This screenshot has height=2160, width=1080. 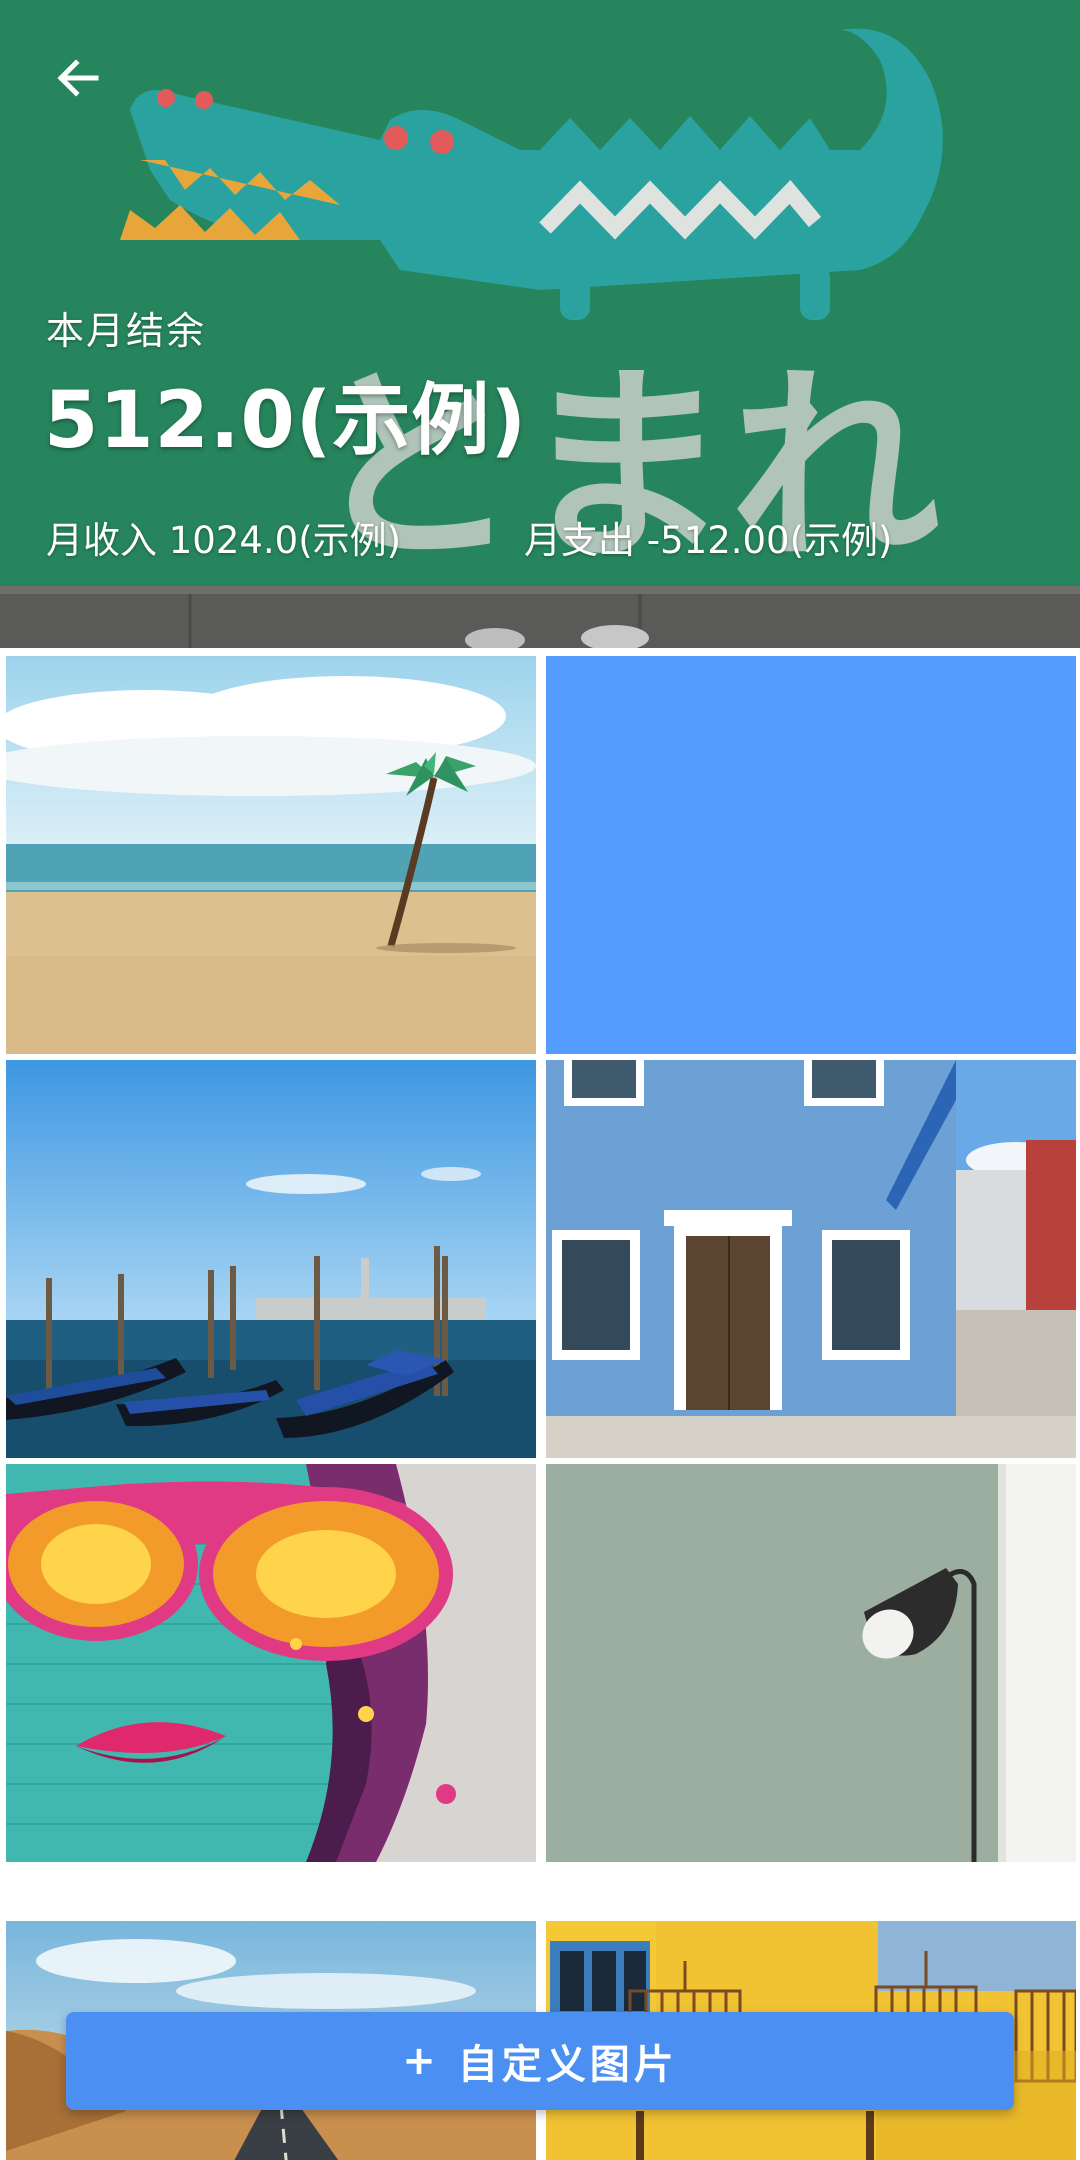 I want to click on graffiti-face-image, so click(x=271, y=1663).